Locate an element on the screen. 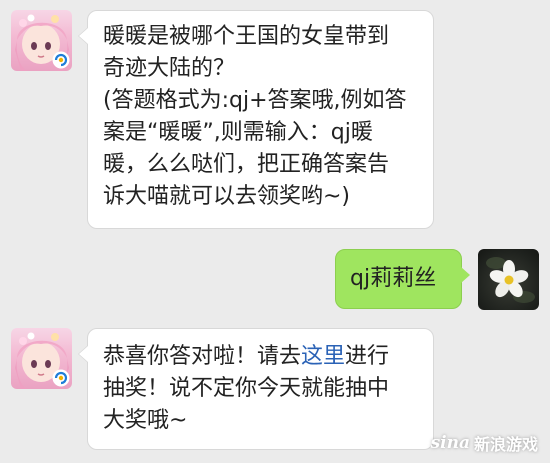 Image resolution: width=550 pixels, height=463 pixels. message-text-before-link: 恭喜你答对啦！请去 is located at coordinates (202, 356).